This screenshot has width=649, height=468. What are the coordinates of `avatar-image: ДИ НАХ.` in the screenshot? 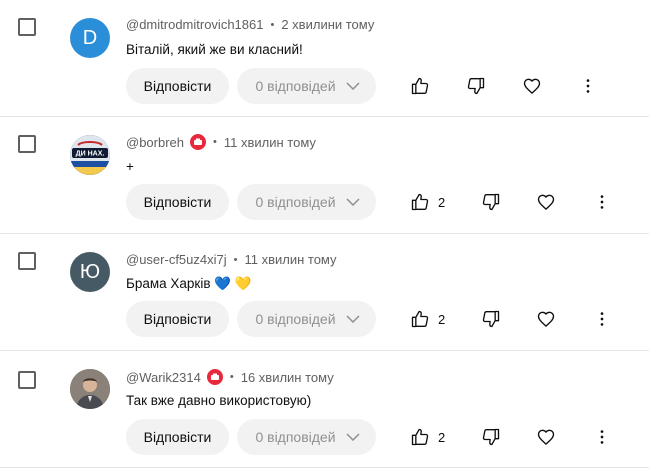 It's located at (90, 155).